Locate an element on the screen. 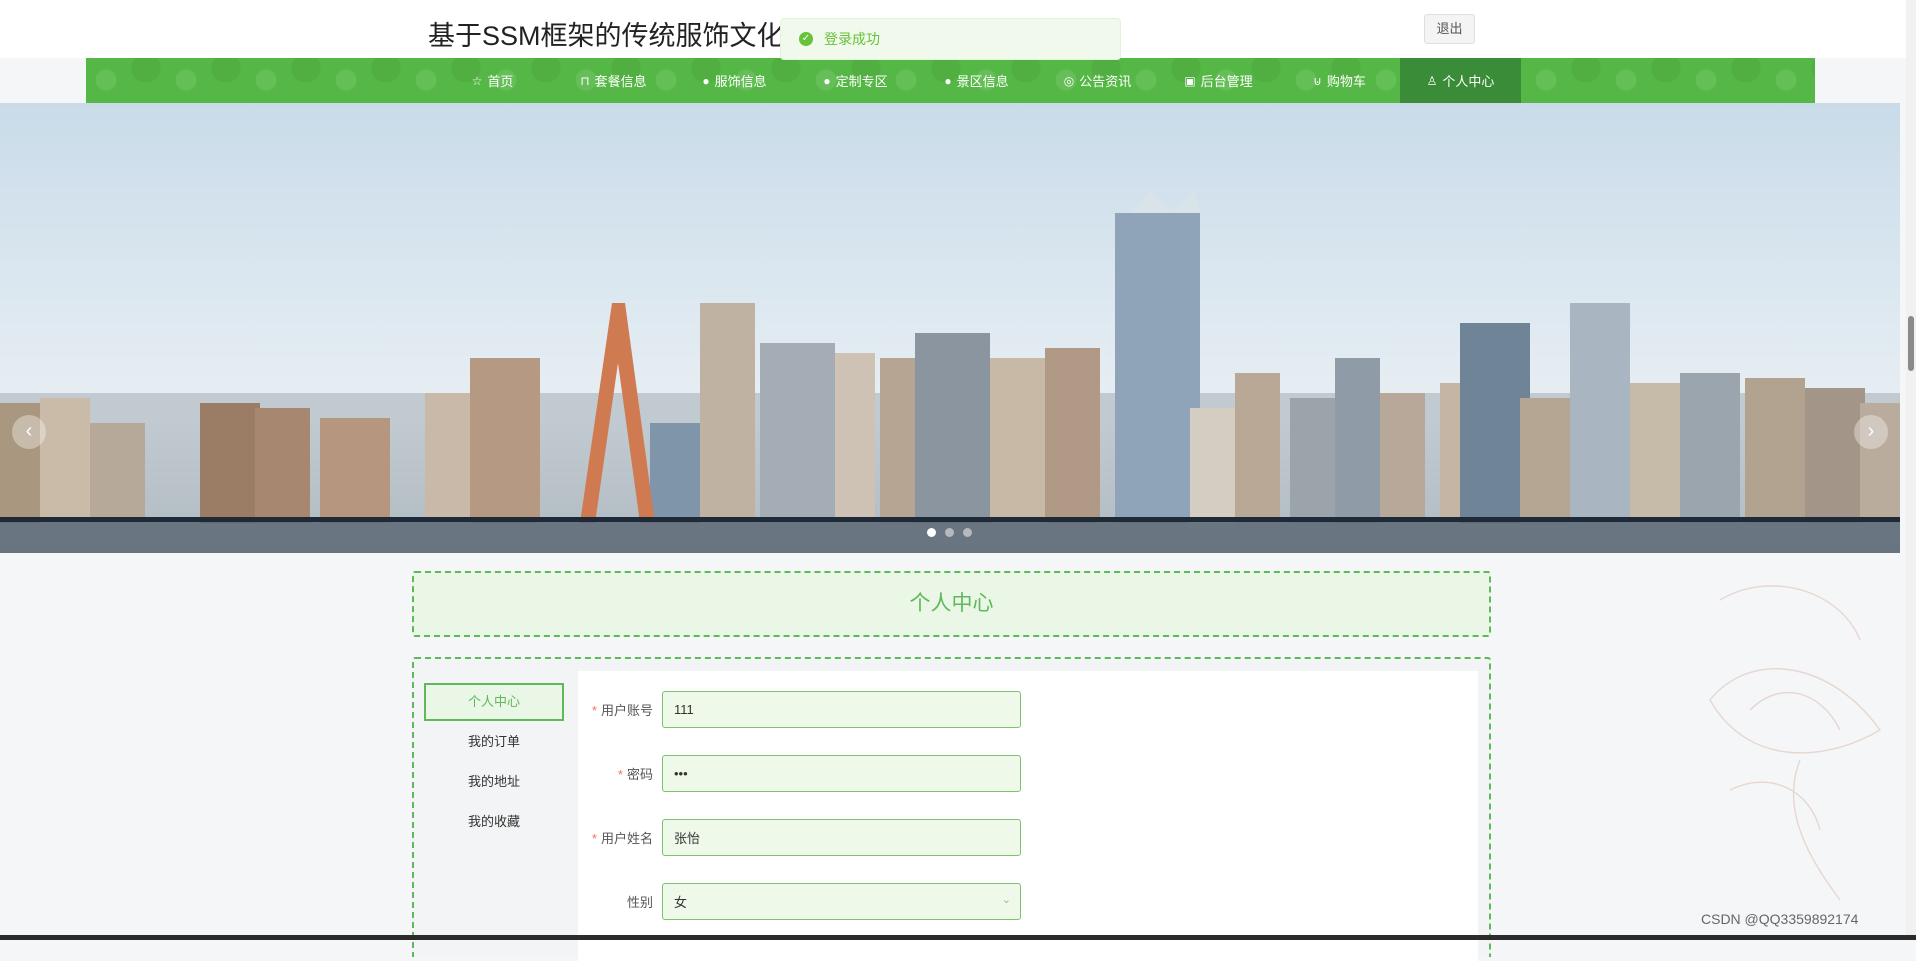 This screenshot has width=1916, height=961. form-row-gender: 性别 ⌄ is located at coordinates (799, 901).